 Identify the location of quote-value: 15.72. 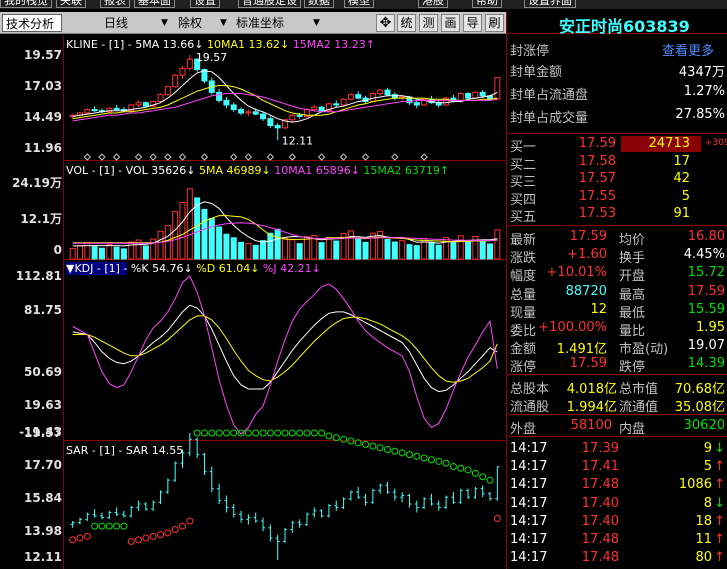
(706, 273).